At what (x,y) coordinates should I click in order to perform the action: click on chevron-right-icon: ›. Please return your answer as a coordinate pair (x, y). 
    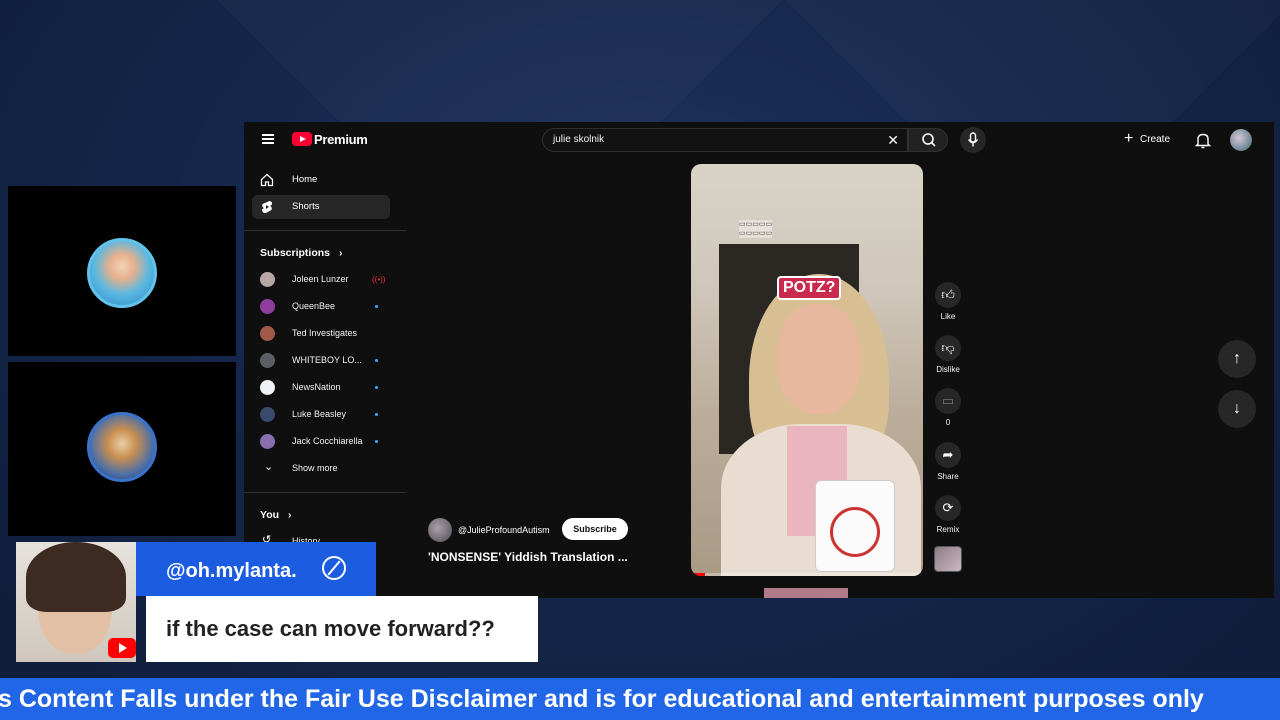
    Looking at the image, I should click on (289, 515).